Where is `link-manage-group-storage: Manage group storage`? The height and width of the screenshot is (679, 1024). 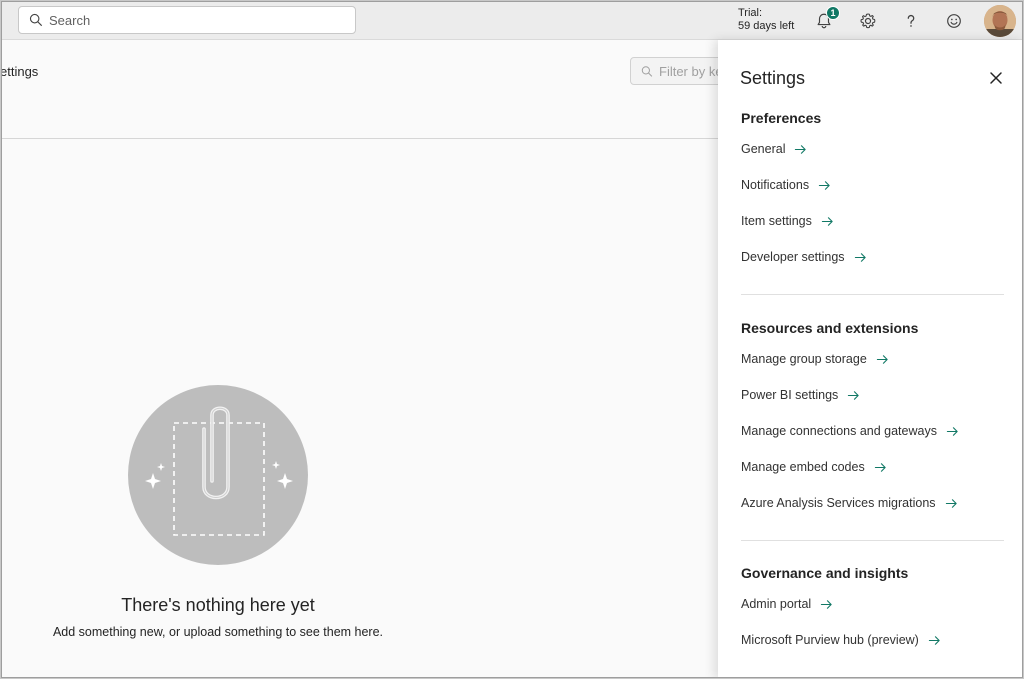
link-manage-group-storage: Manage group storage is located at coordinates (815, 359).